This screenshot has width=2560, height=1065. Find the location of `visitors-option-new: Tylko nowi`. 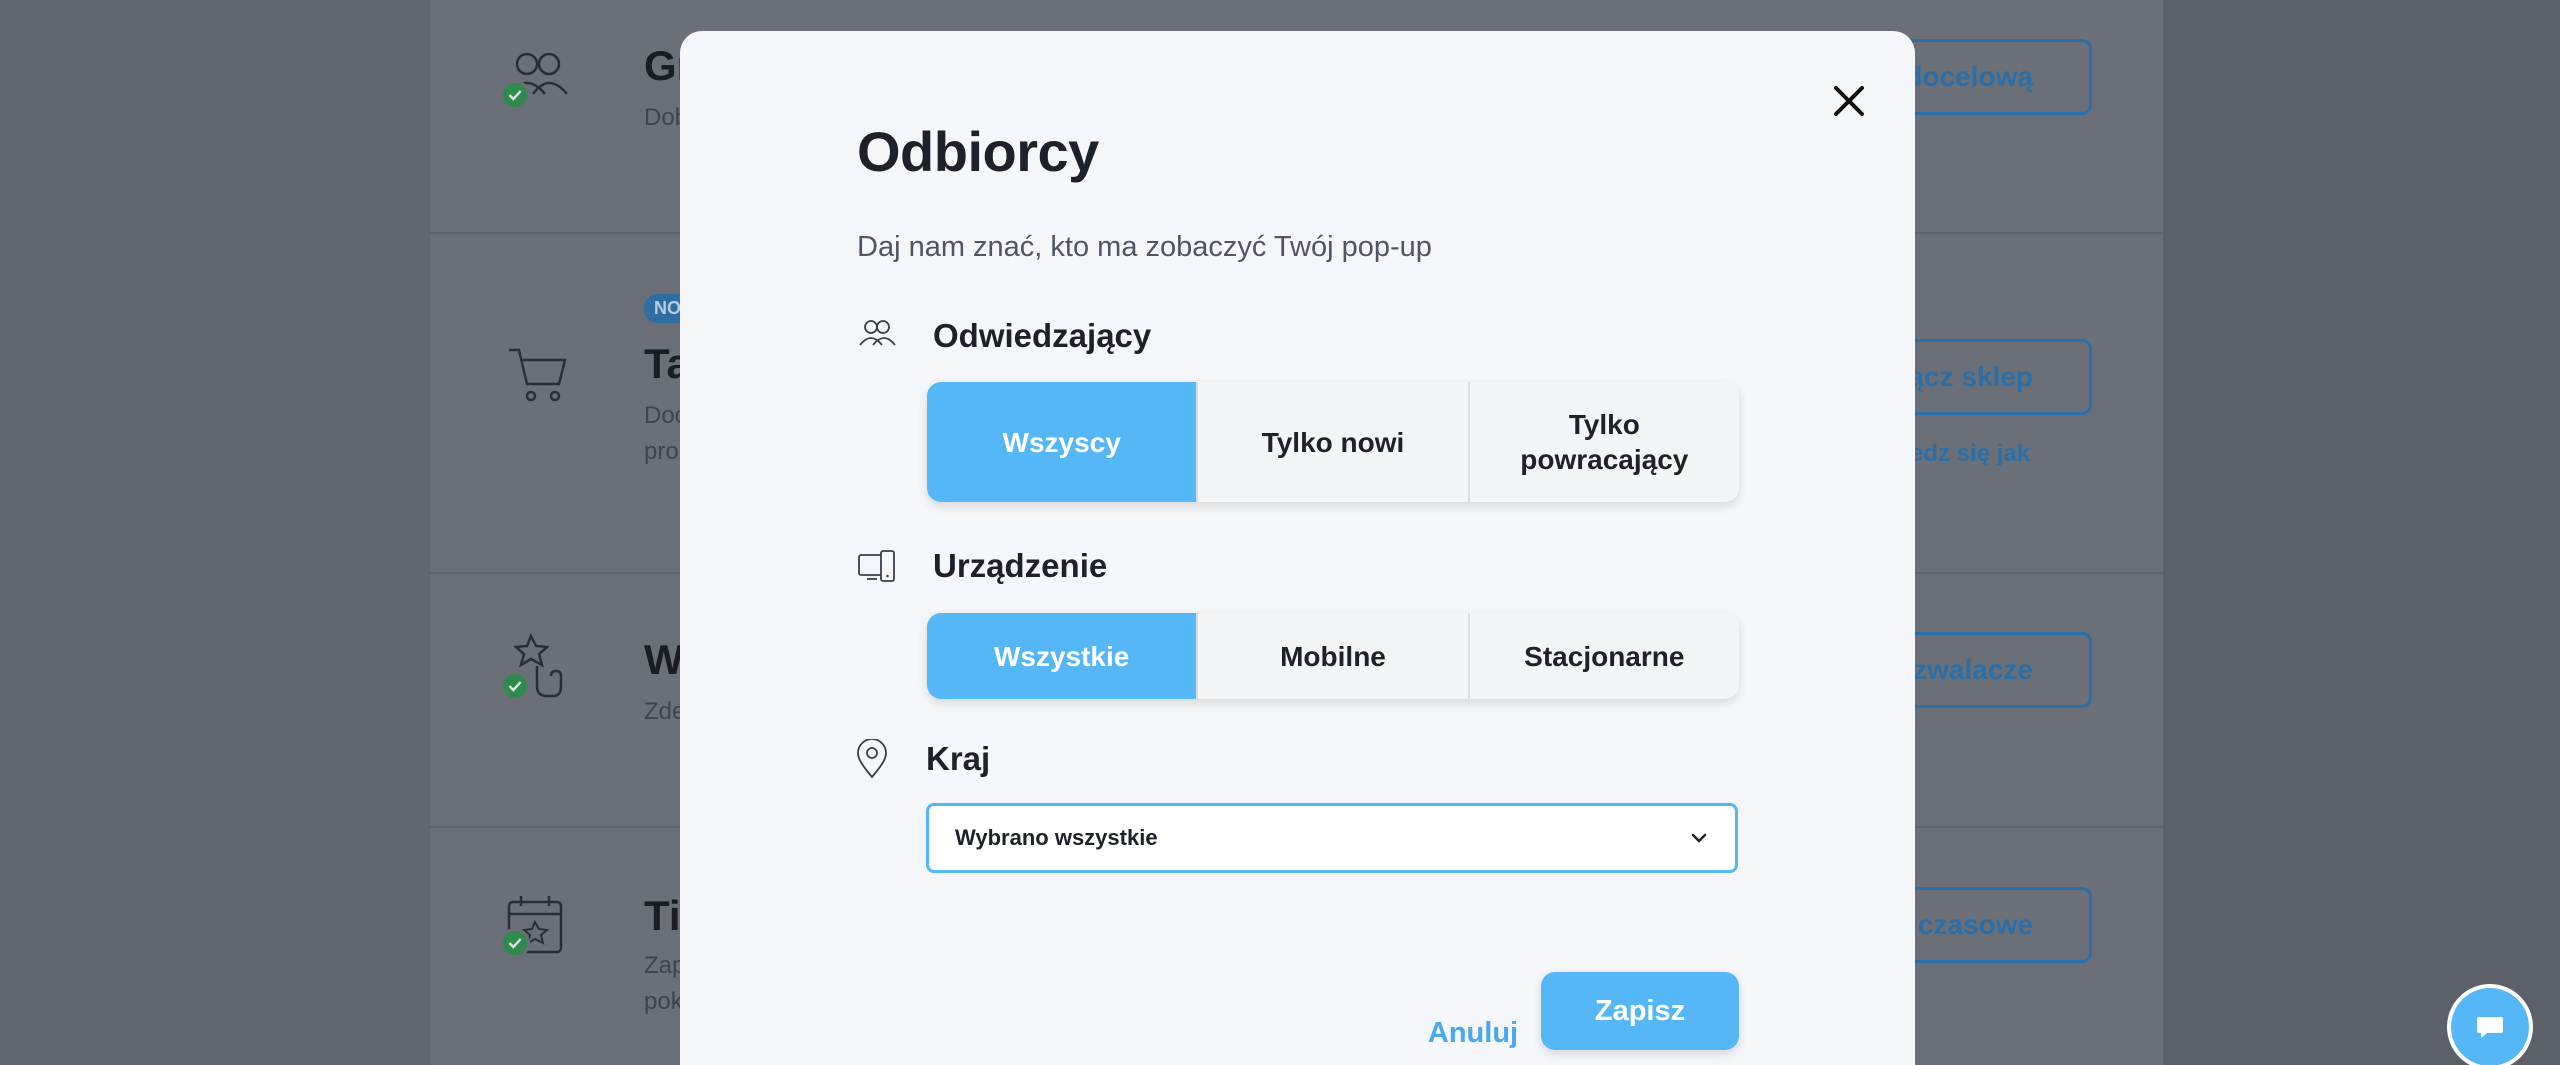

visitors-option-new: Tylko nowi is located at coordinates (1334, 442).